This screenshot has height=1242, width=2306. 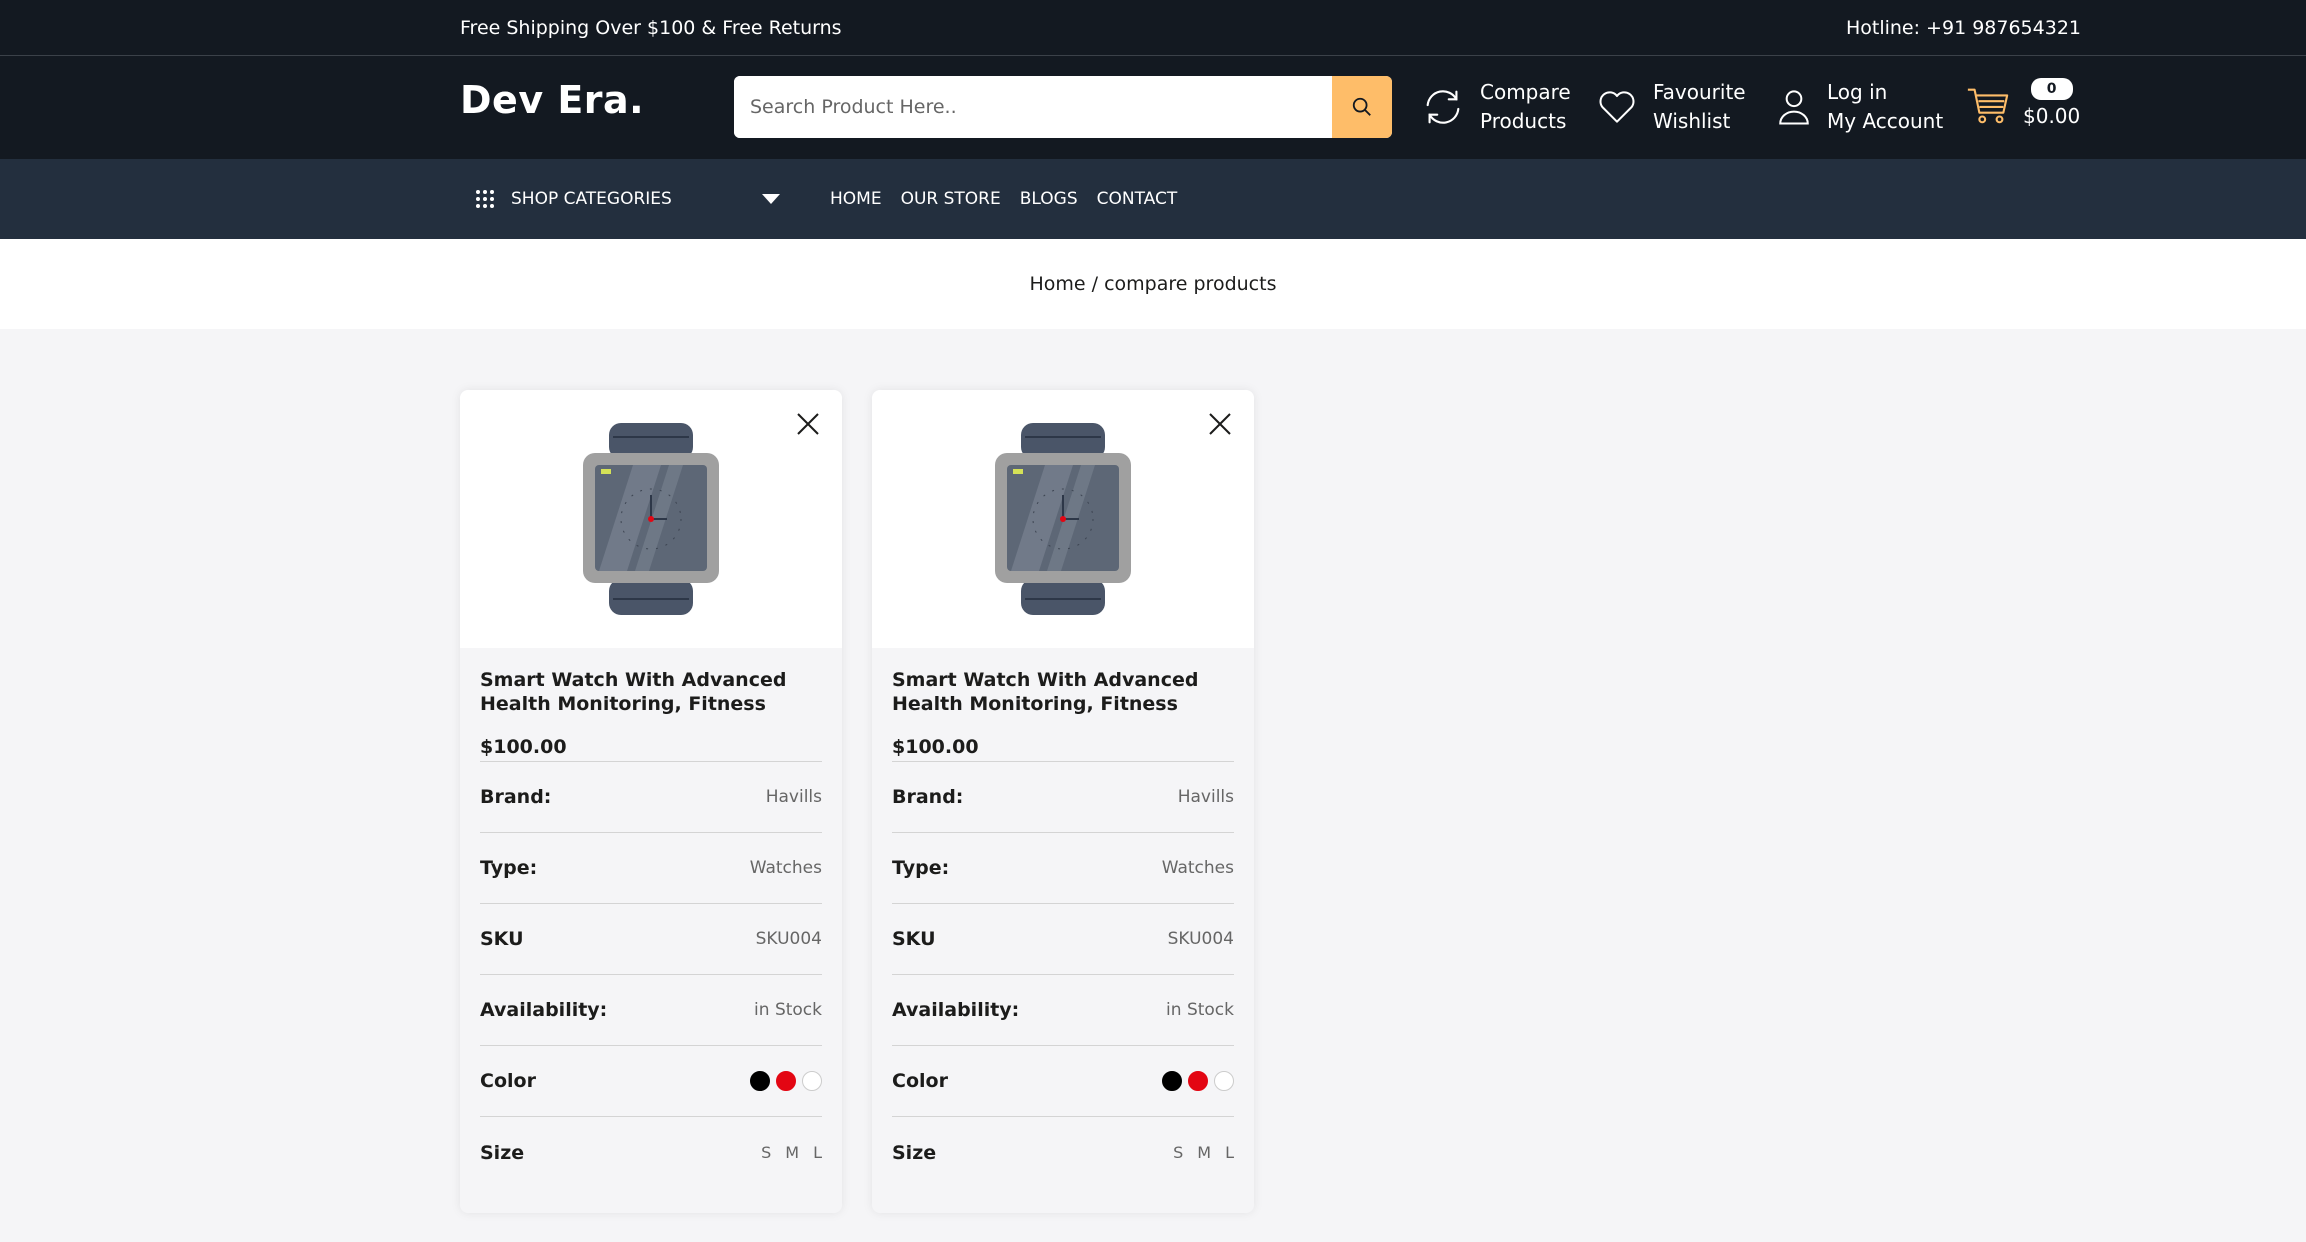 What do you see at coordinates (1137, 199) in the screenshot?
I see `nav-contact: CONTACT` at bounding box center [1137, 199].